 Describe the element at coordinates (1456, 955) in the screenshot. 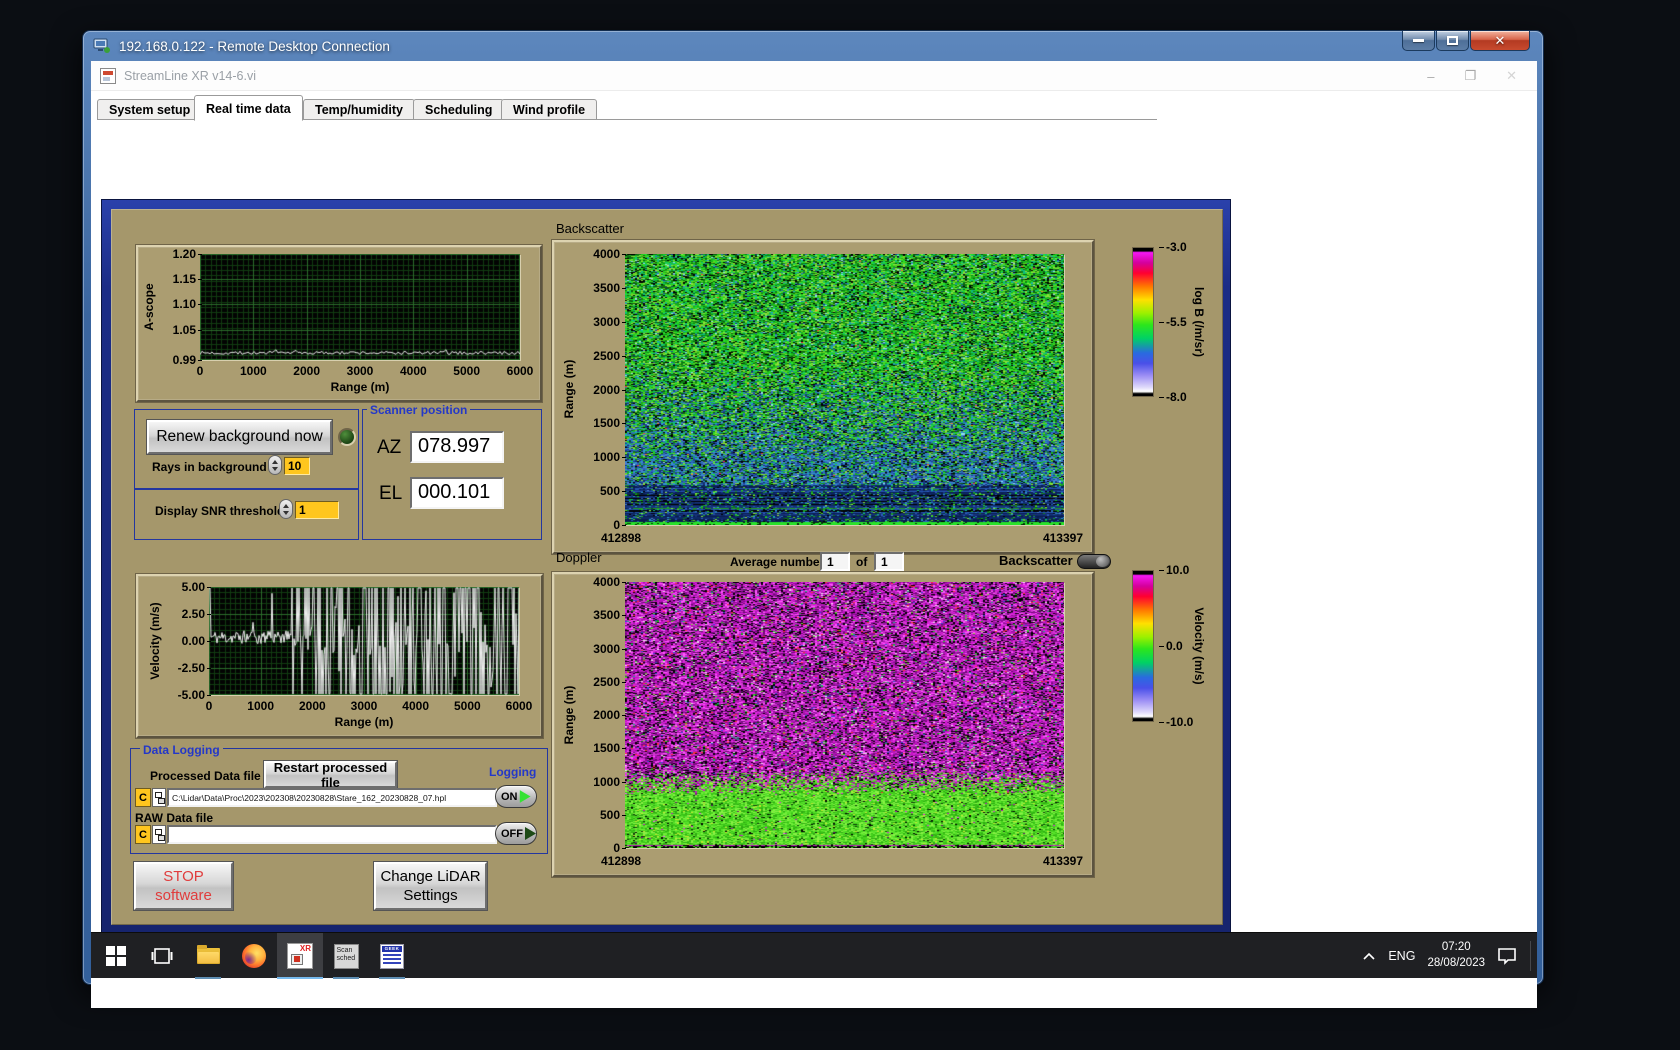

I see `taskbar-clock: 07:20 28/08/2023` at that location.